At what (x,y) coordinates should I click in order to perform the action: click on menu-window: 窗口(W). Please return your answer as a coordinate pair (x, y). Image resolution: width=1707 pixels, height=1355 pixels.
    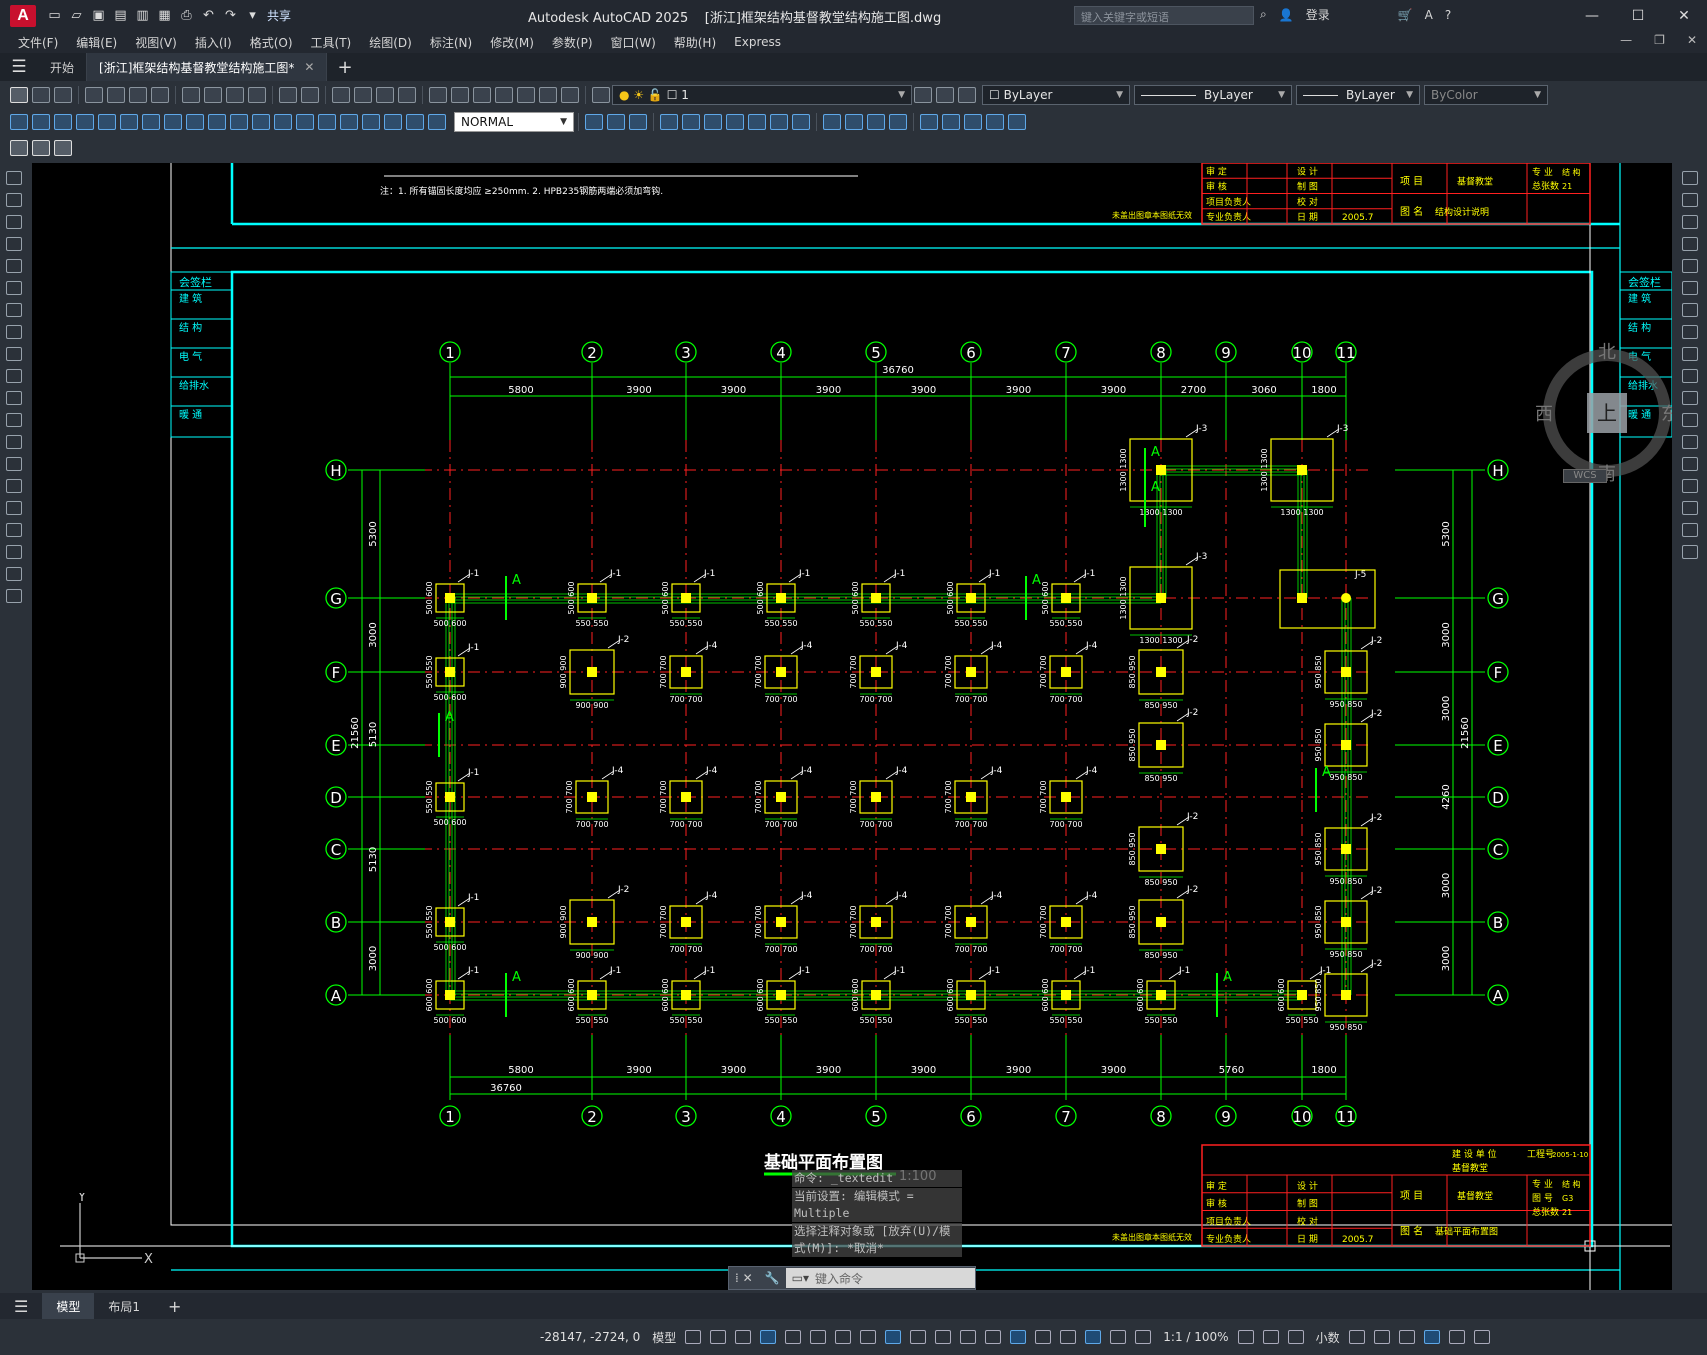
    Looking at the image, I should click on (633, 42).